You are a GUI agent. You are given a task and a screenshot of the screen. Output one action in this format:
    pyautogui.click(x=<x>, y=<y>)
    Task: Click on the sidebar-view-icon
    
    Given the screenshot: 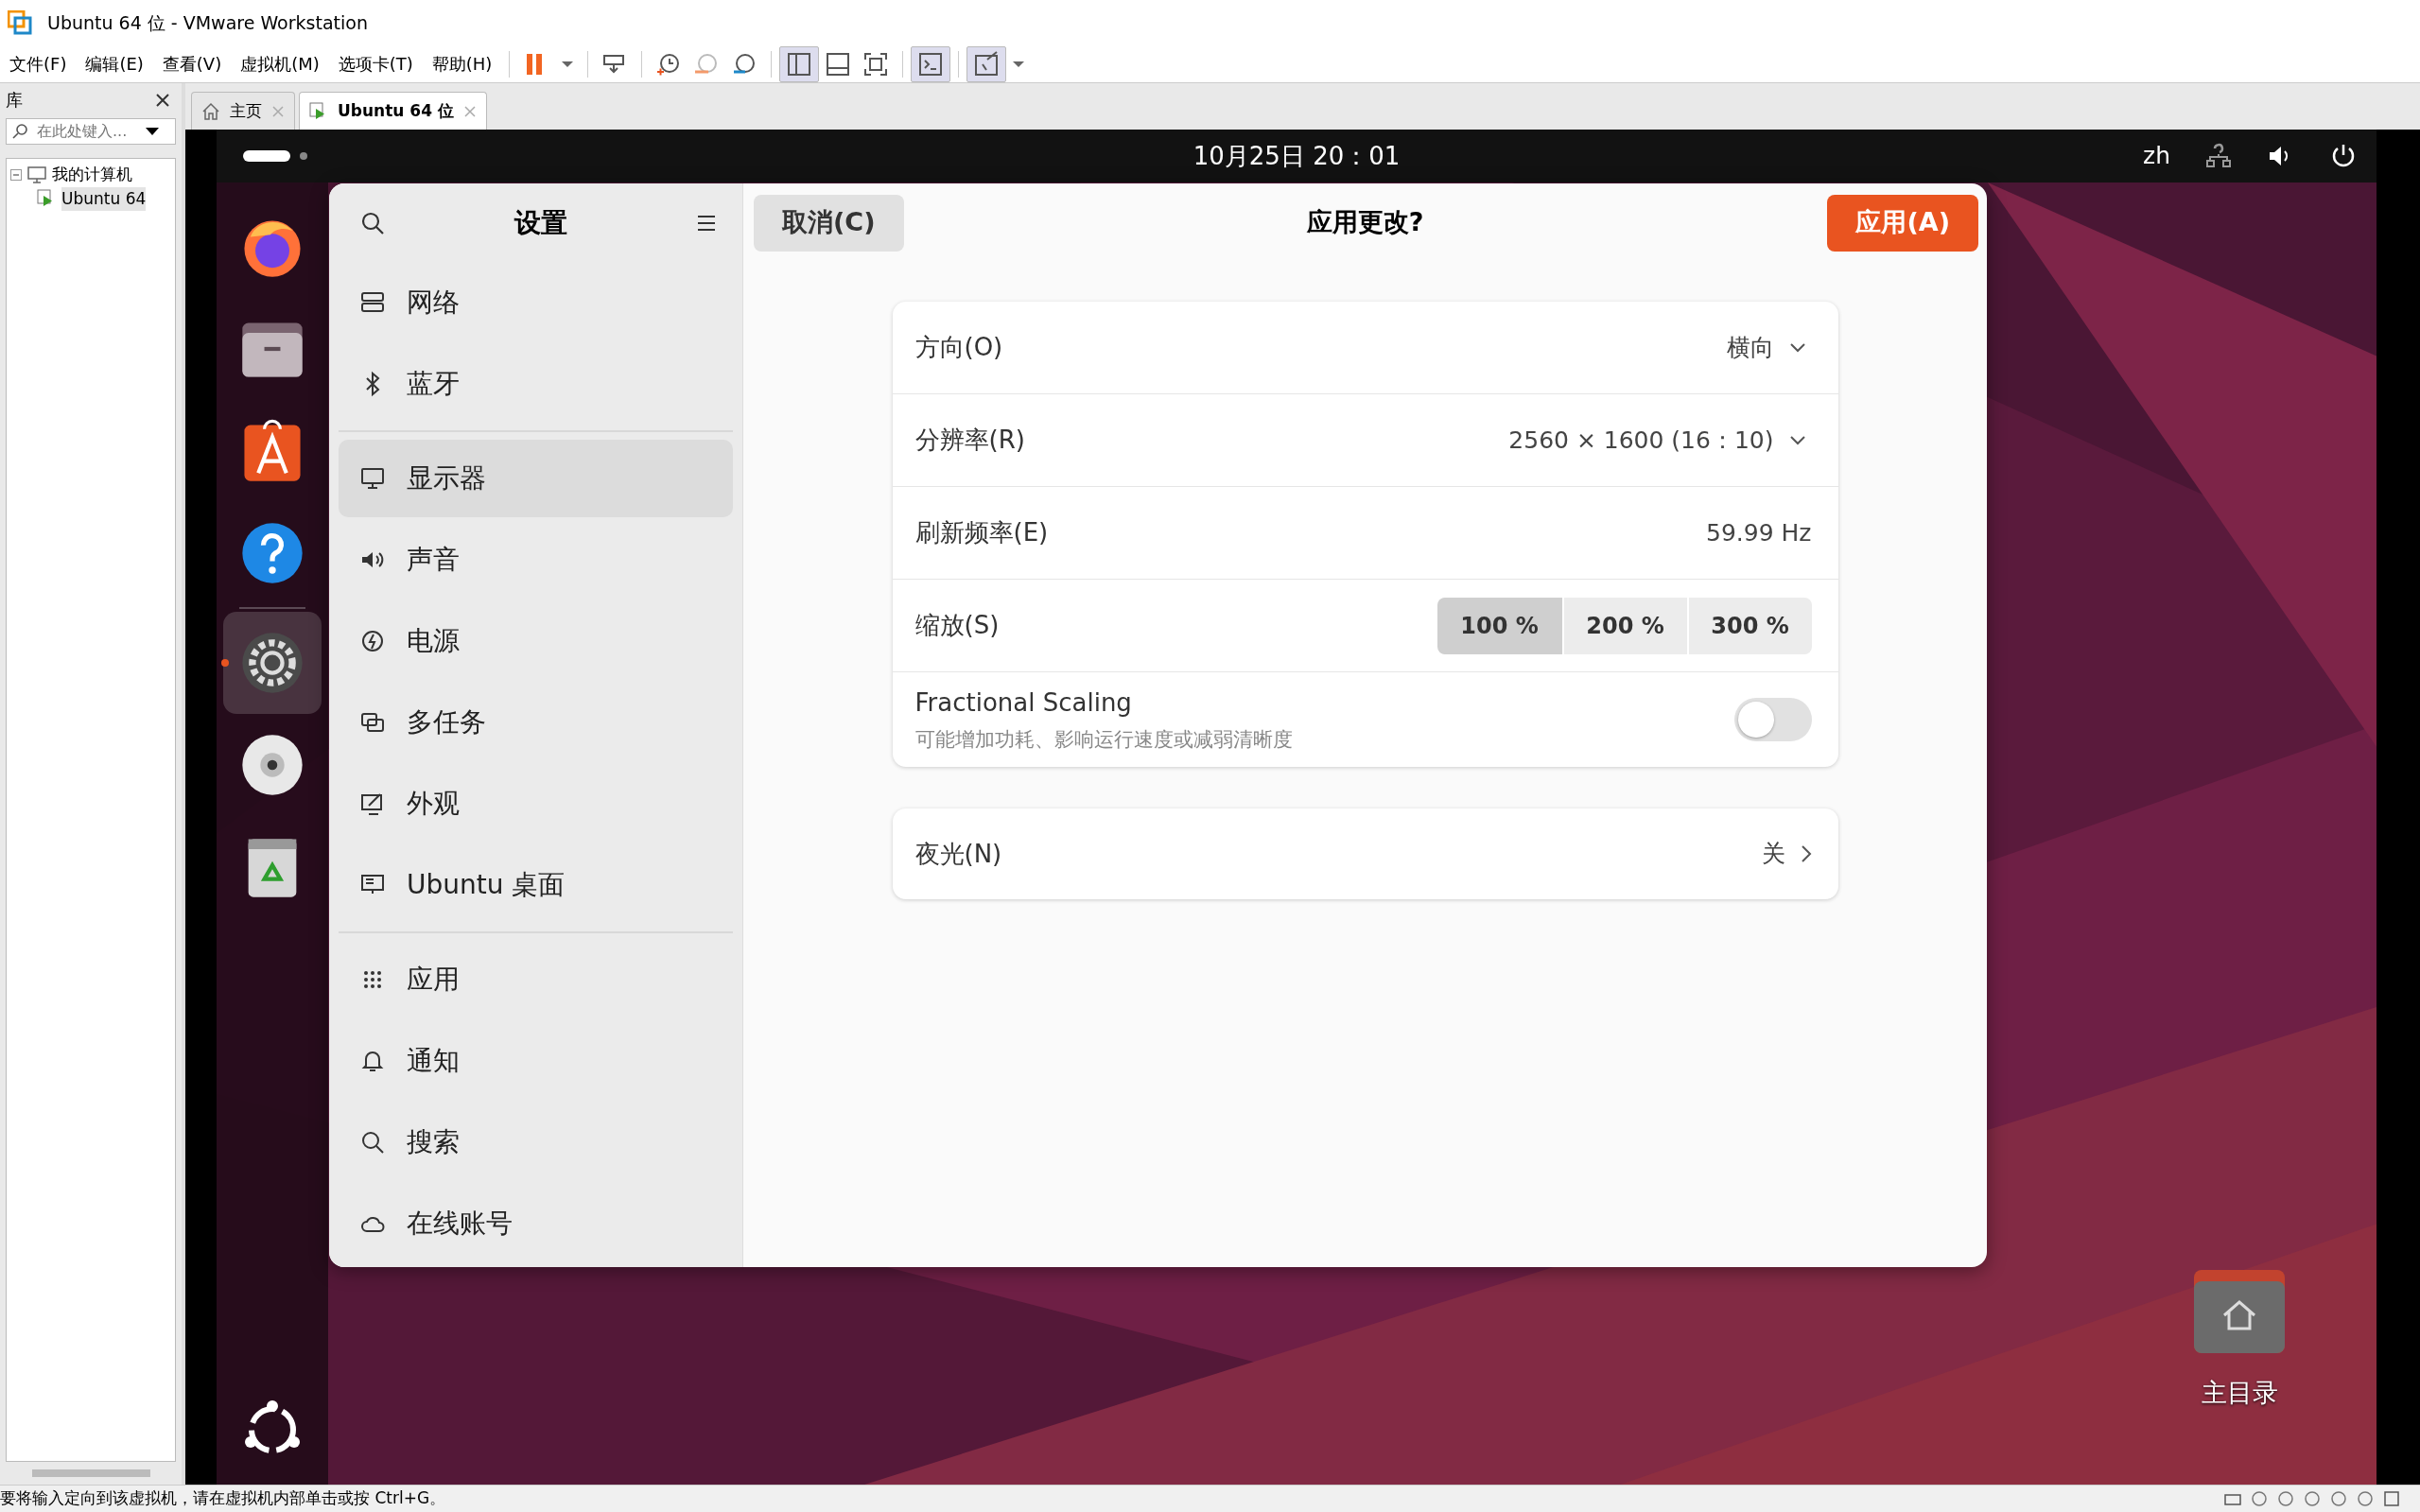 What is the action you would take?
    pyautogui.click(x=800, y=64)
    